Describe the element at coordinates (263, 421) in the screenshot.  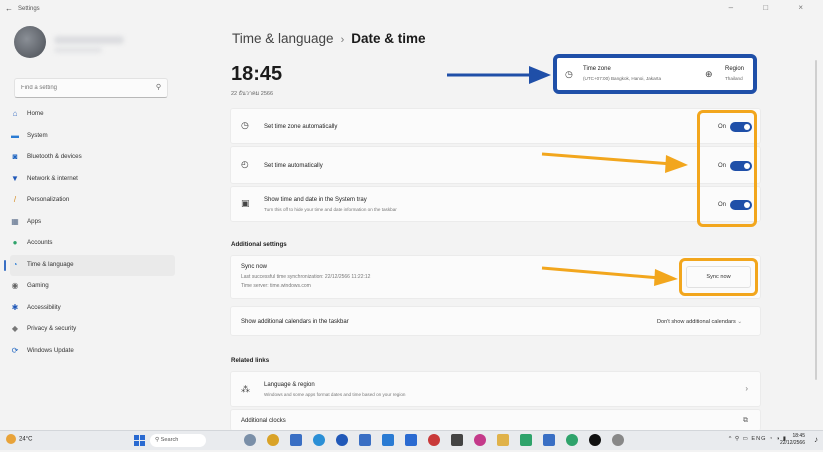
I see `additional-clocks-title: Additional clocks` at that location.